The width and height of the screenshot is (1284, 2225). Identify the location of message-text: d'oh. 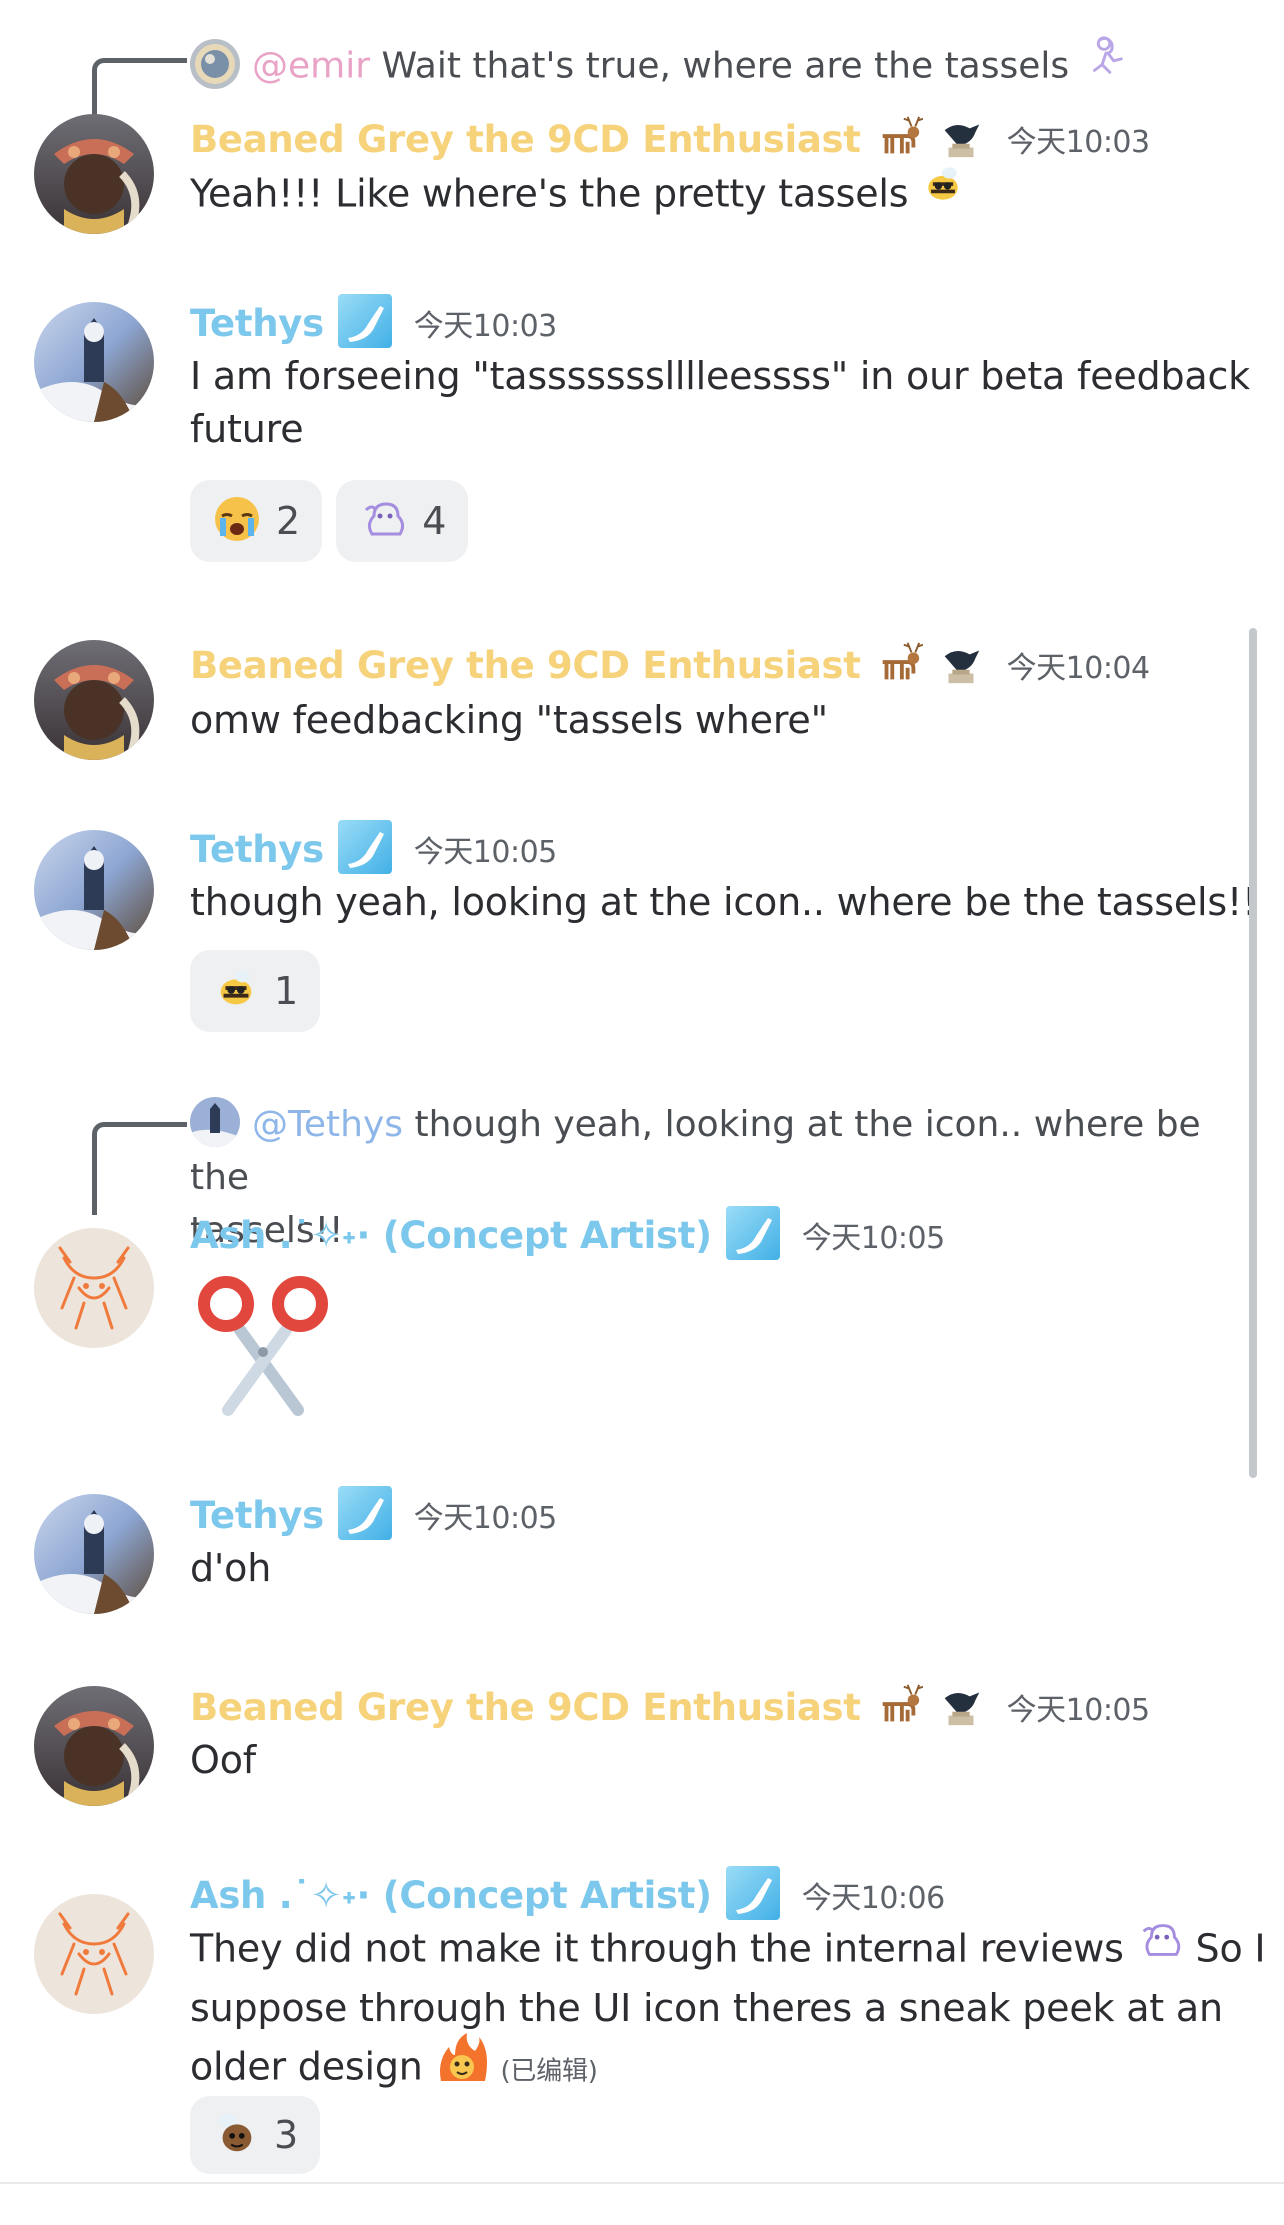
(231, 1568).